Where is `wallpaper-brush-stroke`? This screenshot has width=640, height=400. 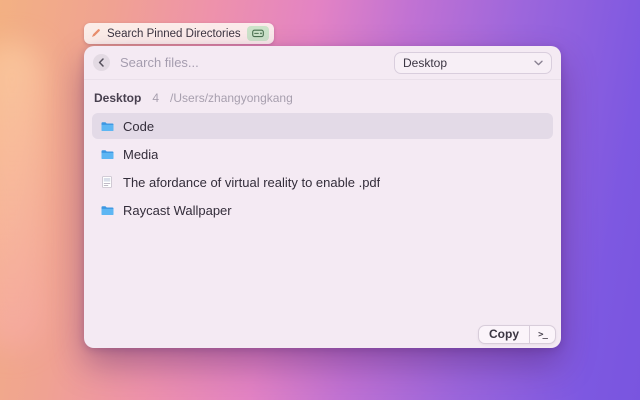 wallpaper-brush-stroke is located at coordinates (22, 196).